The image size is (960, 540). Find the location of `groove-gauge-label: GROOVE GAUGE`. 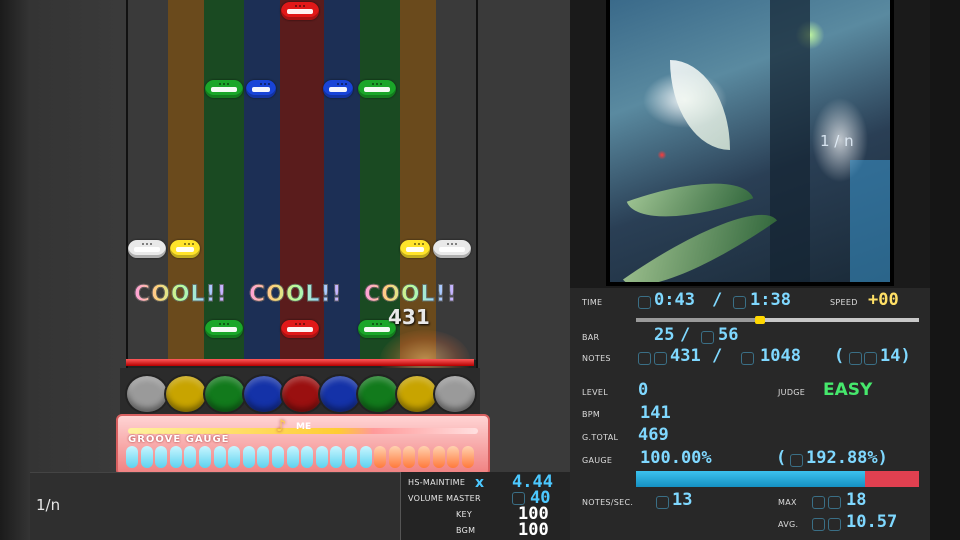

groove-gauge-label: GROOVE GAUGE is located at coordinates (179, 439).